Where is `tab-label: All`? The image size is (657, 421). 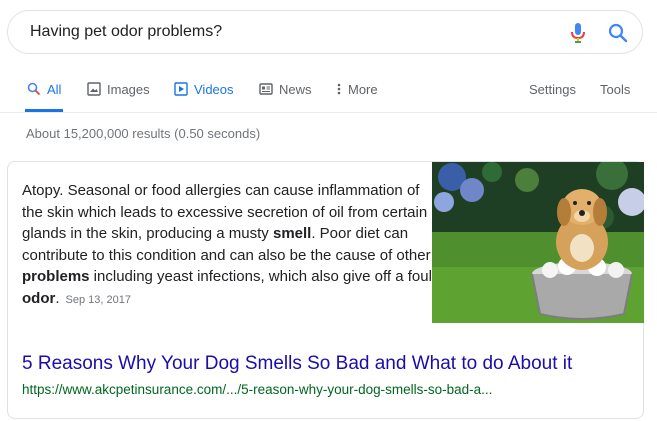
tab-label: All is located at coordinates (54, 89).